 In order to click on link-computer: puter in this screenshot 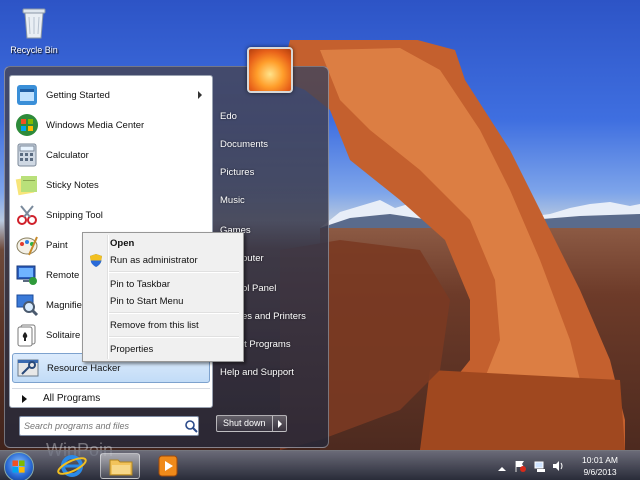, I will do `click(293, 259)`.